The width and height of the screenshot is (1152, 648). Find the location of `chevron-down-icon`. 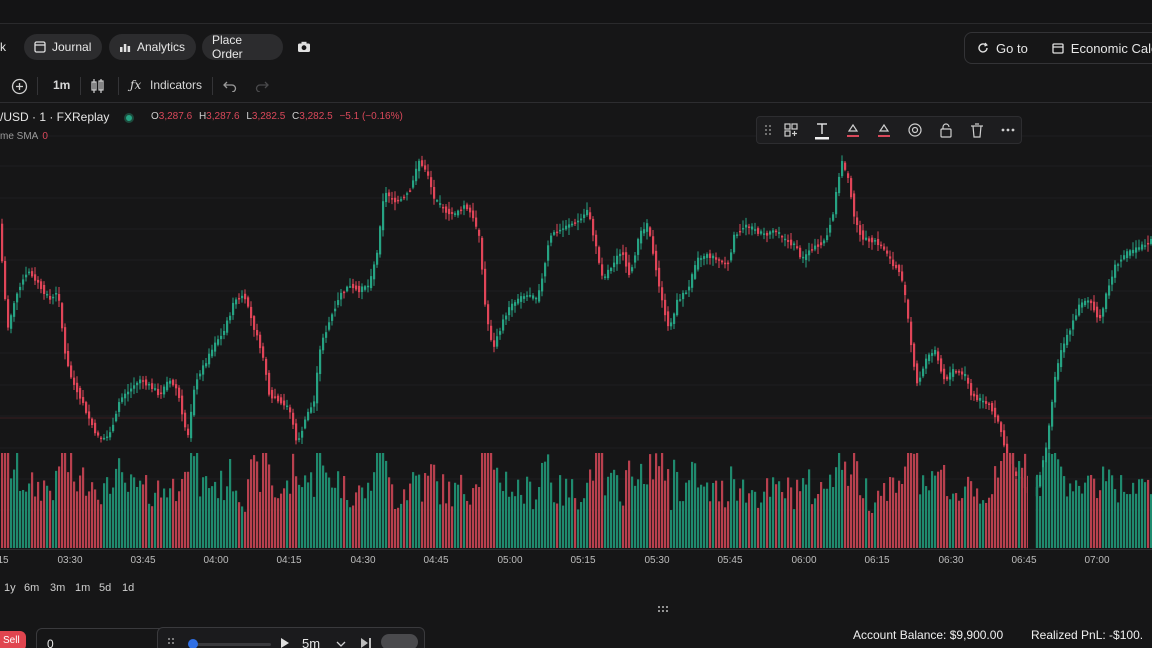

chevron-down-icon is located at coordinates (341, 644).